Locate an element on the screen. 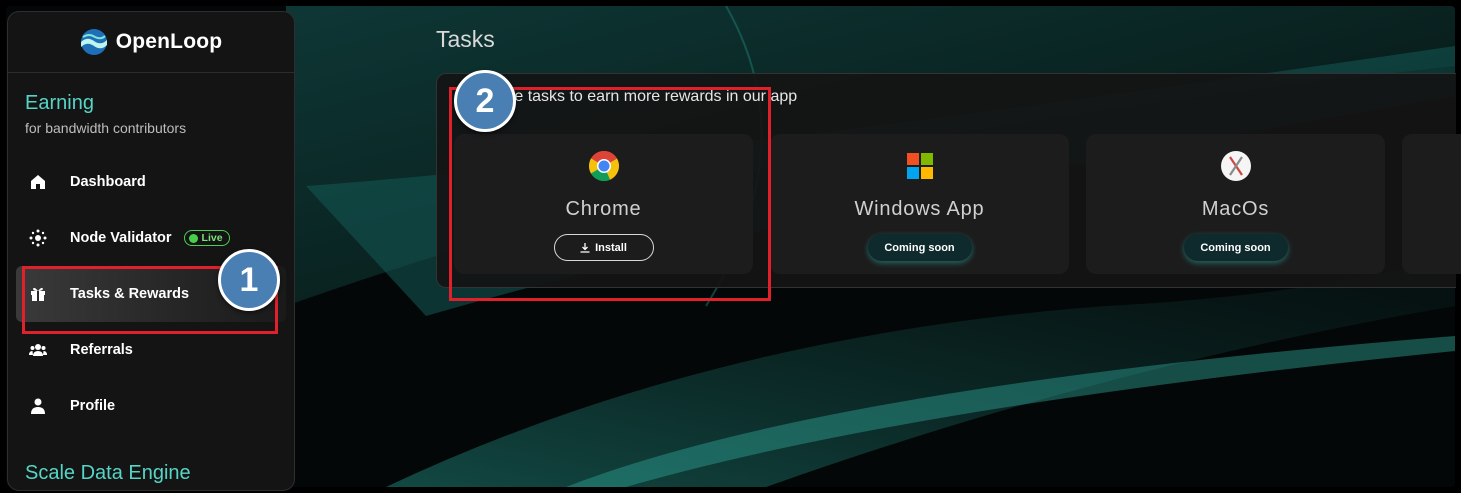 The width and height of the screenshot is (1461, 493). section-subtitle: for bandwidth contributors is located at coordinates (106, 128).